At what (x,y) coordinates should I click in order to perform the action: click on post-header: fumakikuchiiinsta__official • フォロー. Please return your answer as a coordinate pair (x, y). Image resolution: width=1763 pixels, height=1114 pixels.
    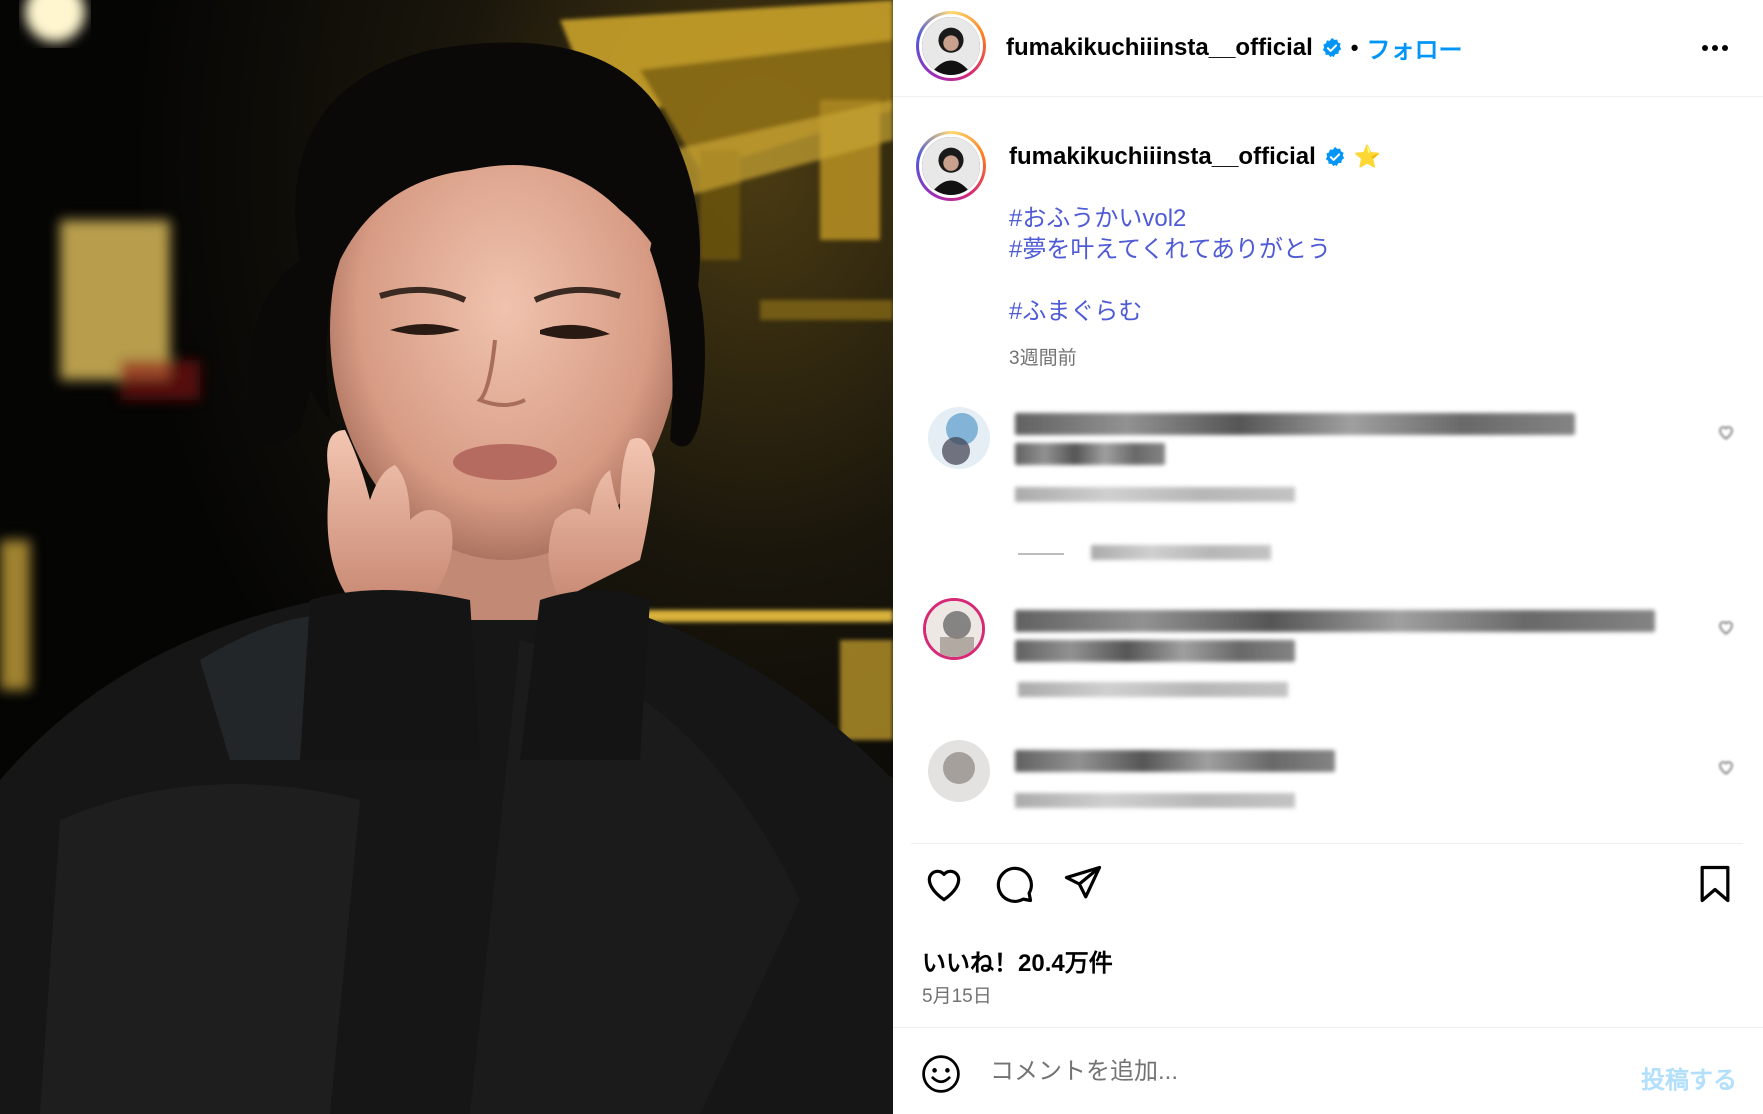
    Looking at the image, I should click on (1328, 48).